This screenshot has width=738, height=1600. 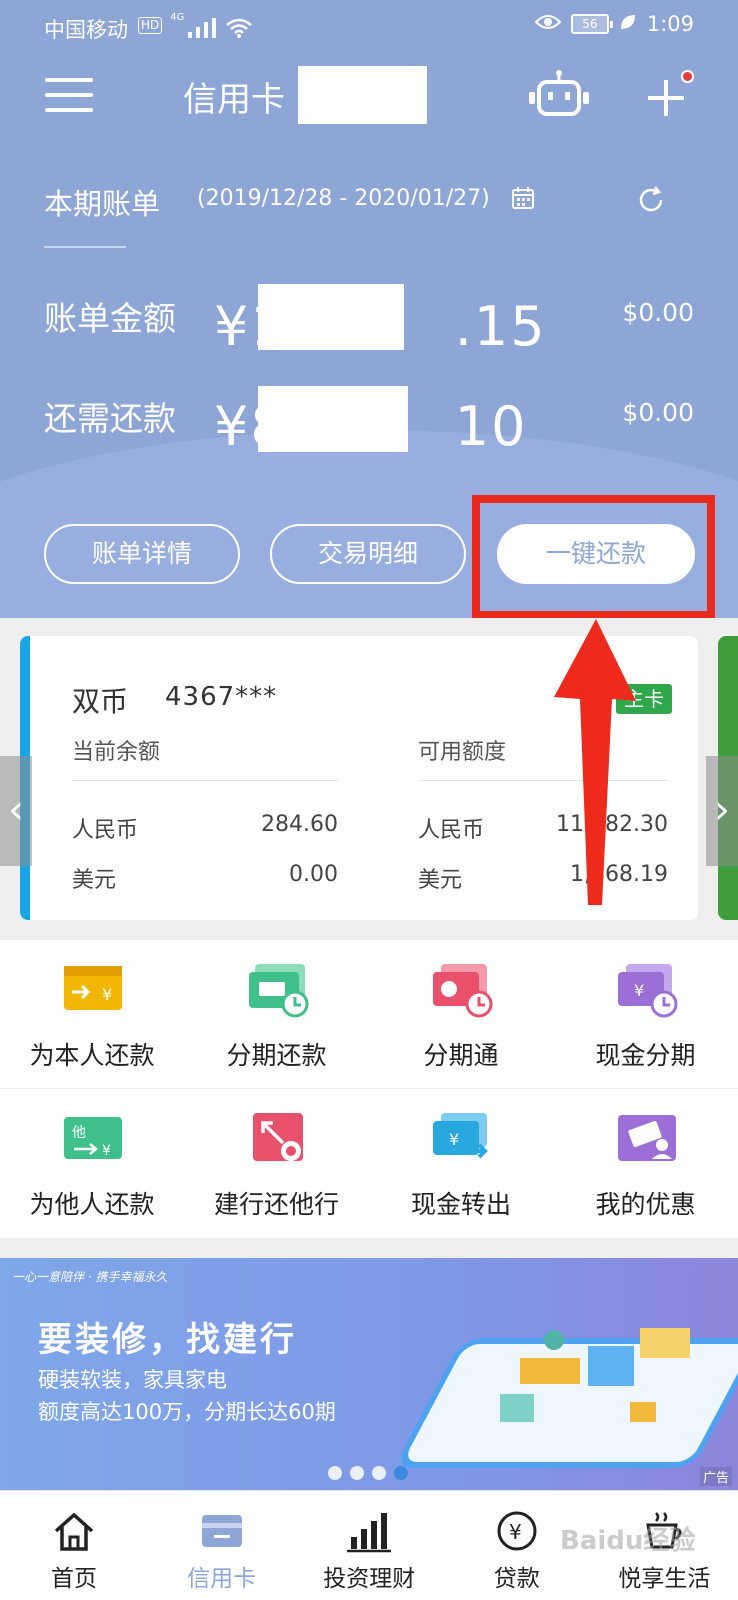 I want to click on card-name: 双币, so click(x=100, y=701).